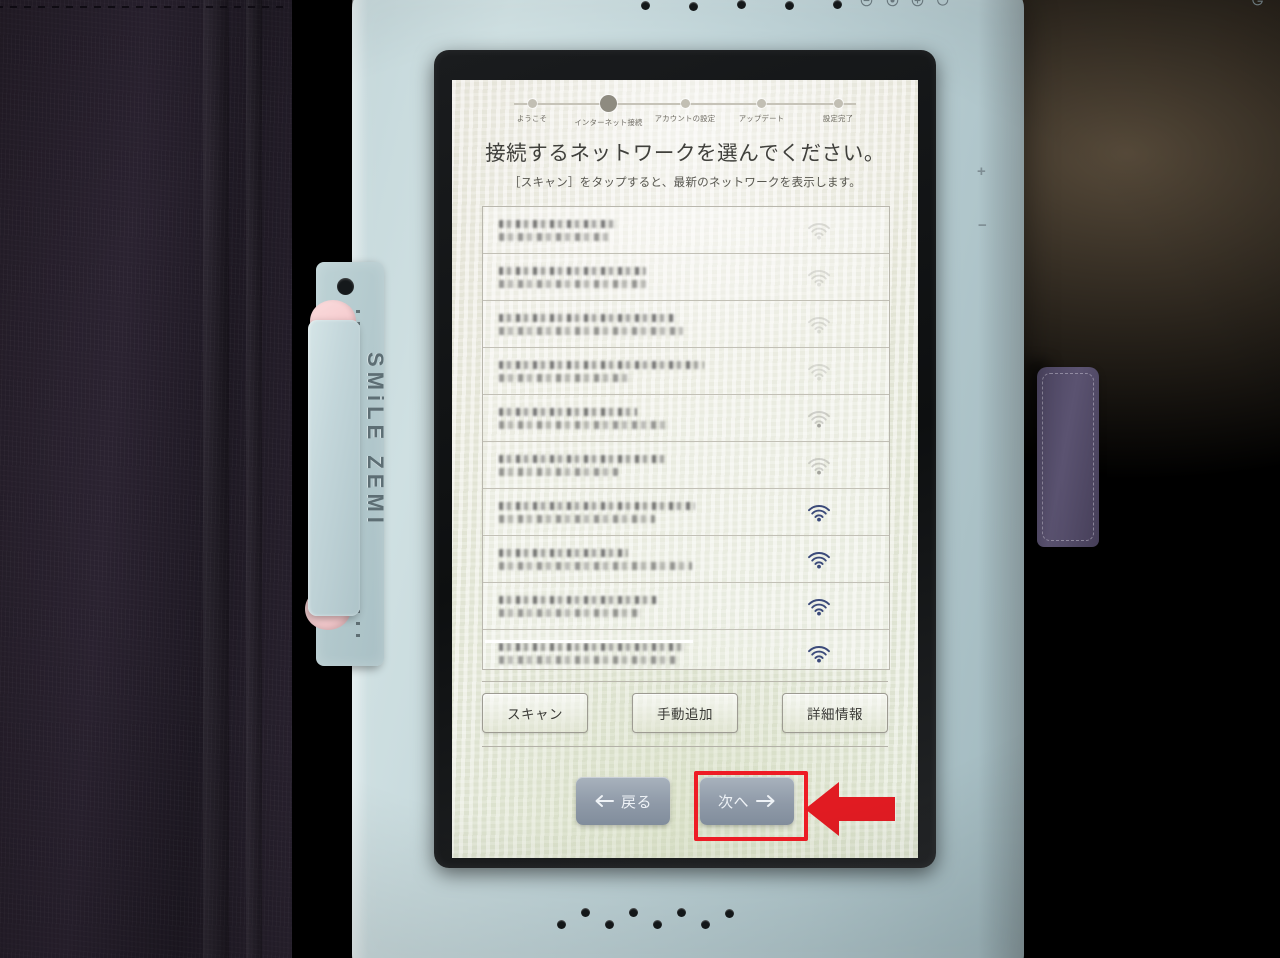 This screenshot has width=1280, height=958. What do you see at coordinates (636, 802) in the screenshot?
I see `back-button-label: 戻る` at bounding box center [636, 802].